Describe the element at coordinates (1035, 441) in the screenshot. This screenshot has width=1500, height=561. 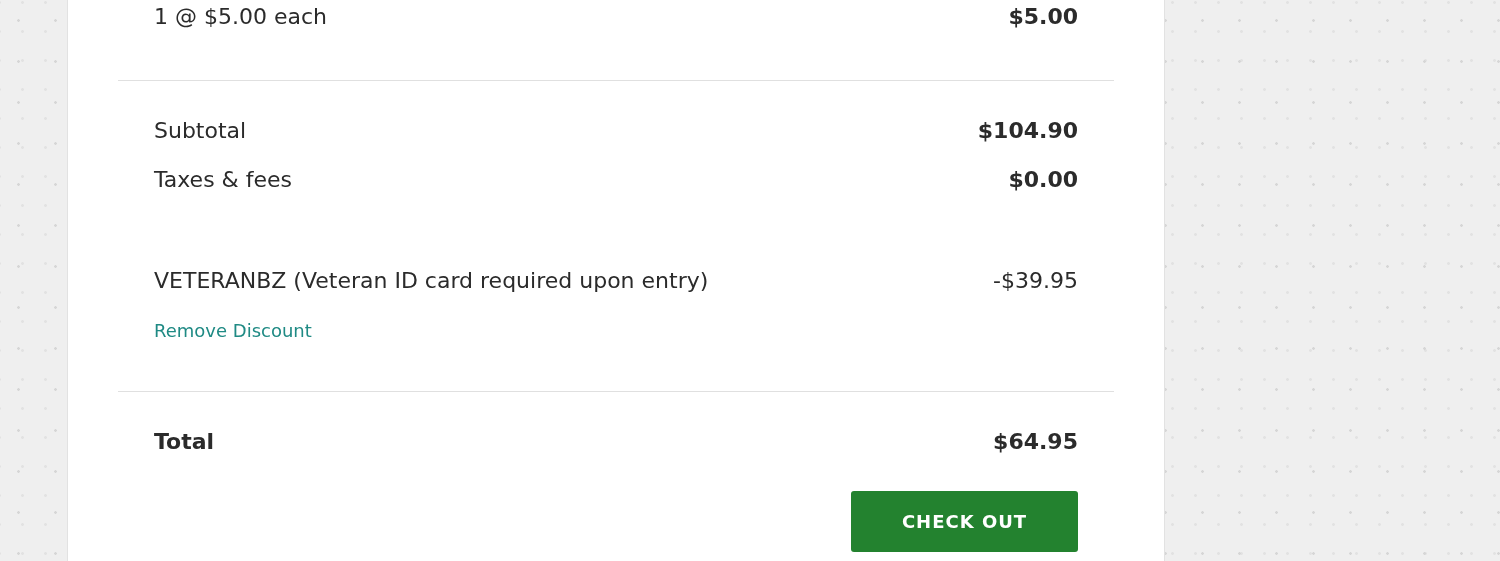
I see `total-amount: $64.95` at that location.